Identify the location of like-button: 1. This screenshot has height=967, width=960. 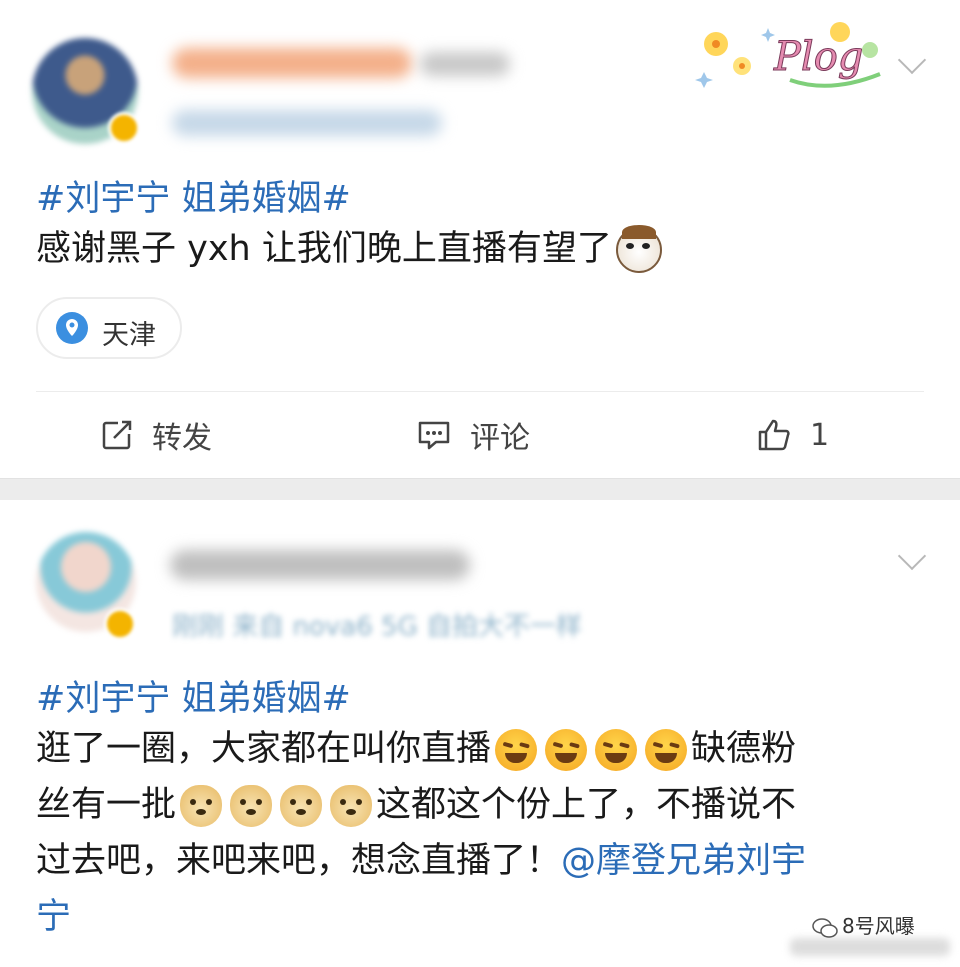
(792, 435).